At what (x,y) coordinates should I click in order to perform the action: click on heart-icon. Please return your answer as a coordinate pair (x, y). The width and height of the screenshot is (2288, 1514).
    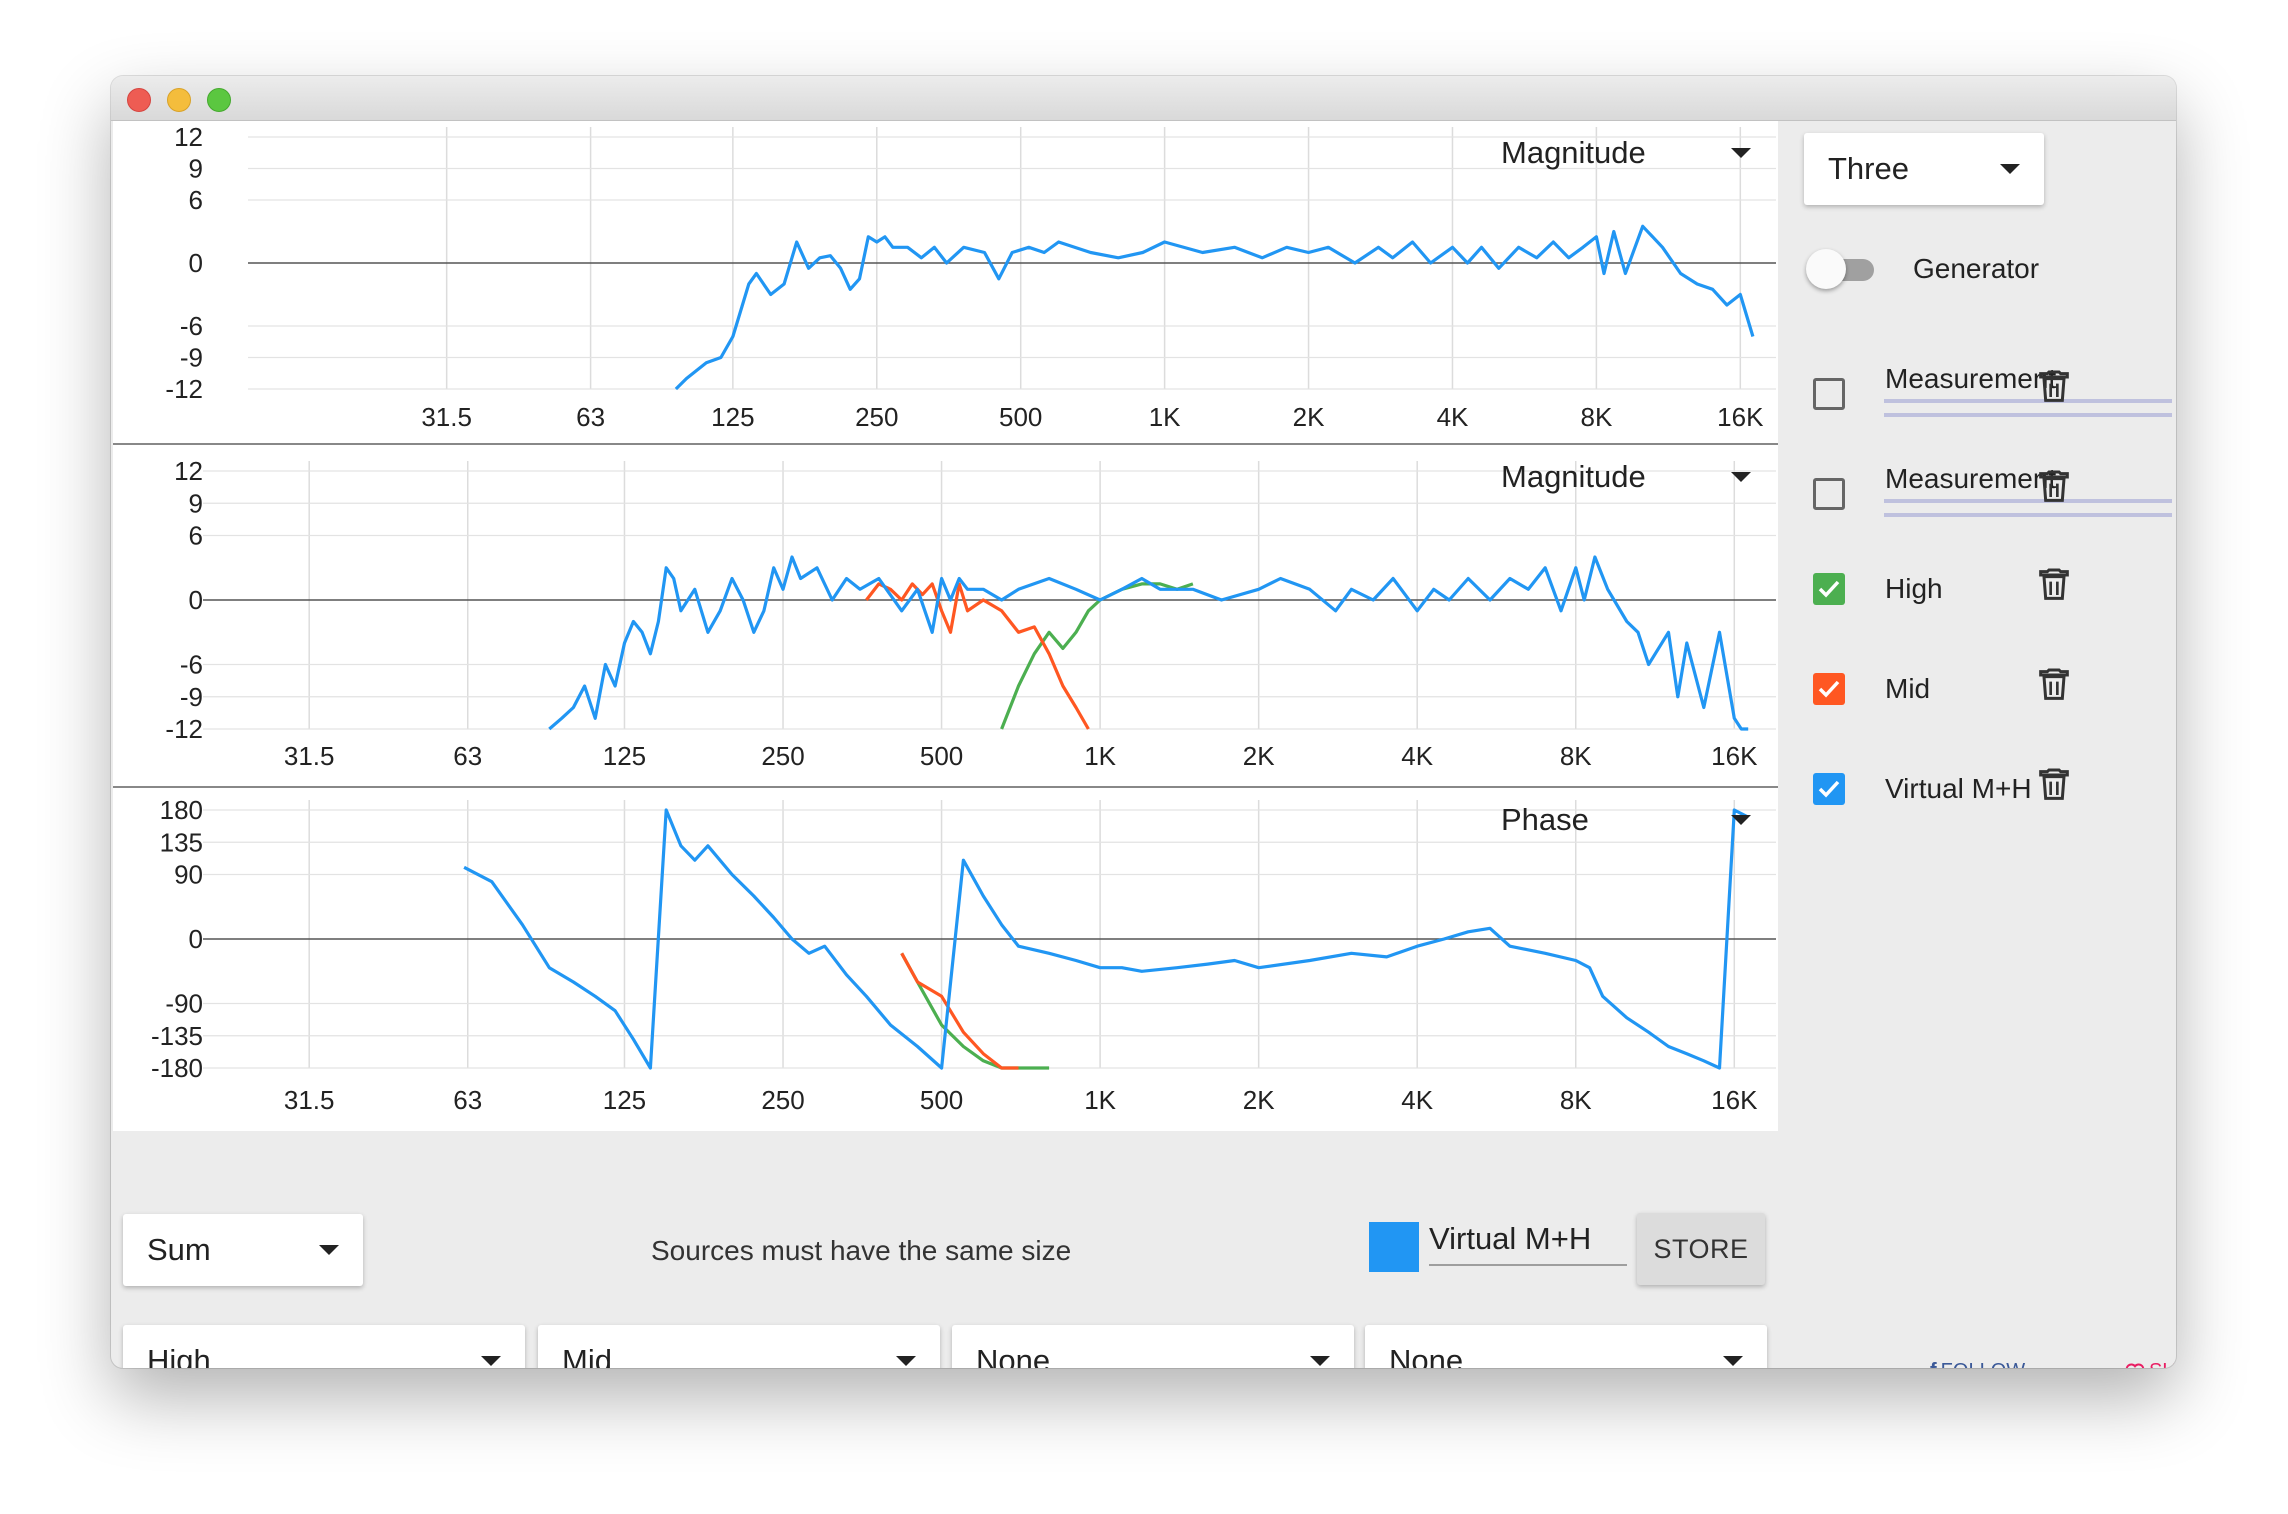
    Looking at the image, I should click on (2135, 1365).